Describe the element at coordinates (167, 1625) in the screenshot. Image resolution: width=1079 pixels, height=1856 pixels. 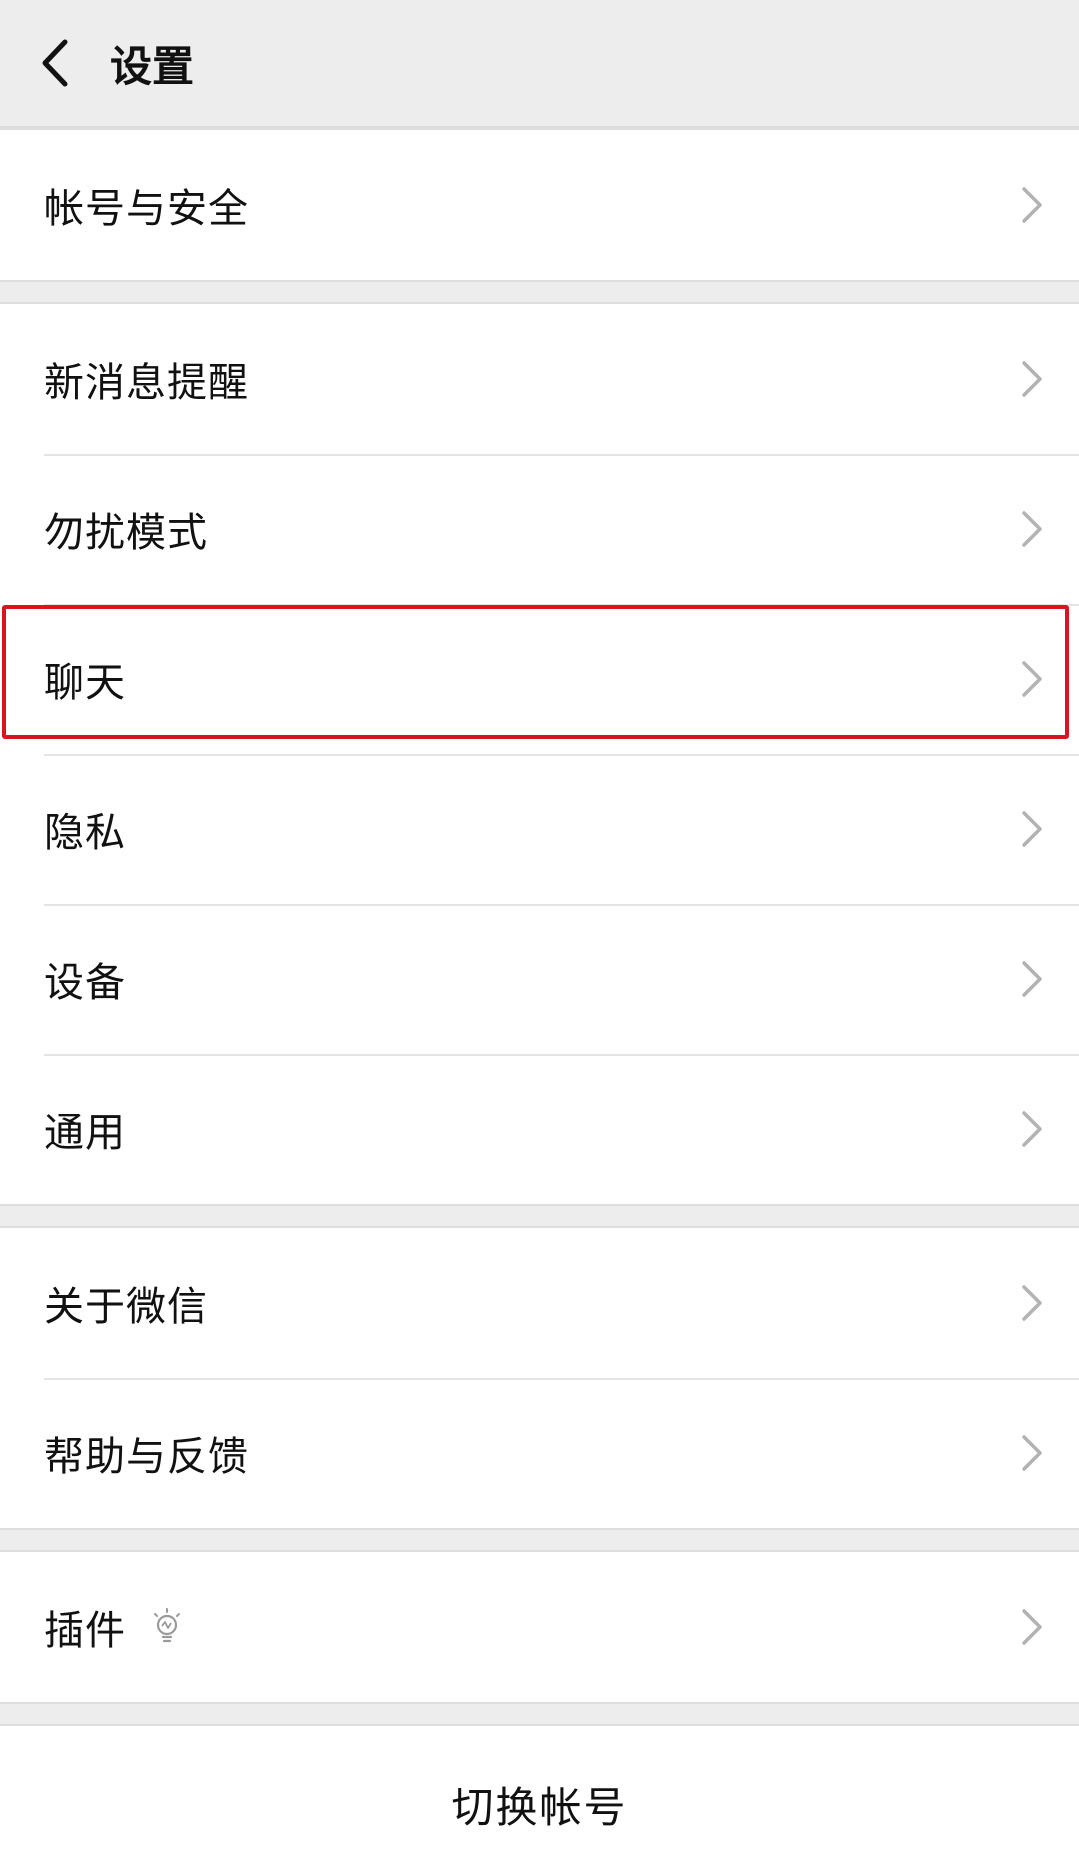
I see `lightbulb-icon` at that location.